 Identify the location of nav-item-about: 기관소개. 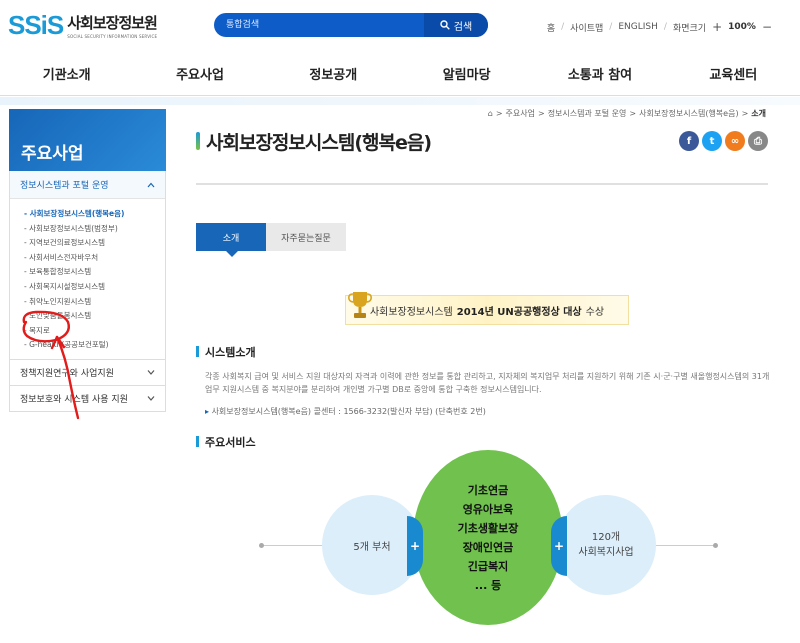
(66, 73).